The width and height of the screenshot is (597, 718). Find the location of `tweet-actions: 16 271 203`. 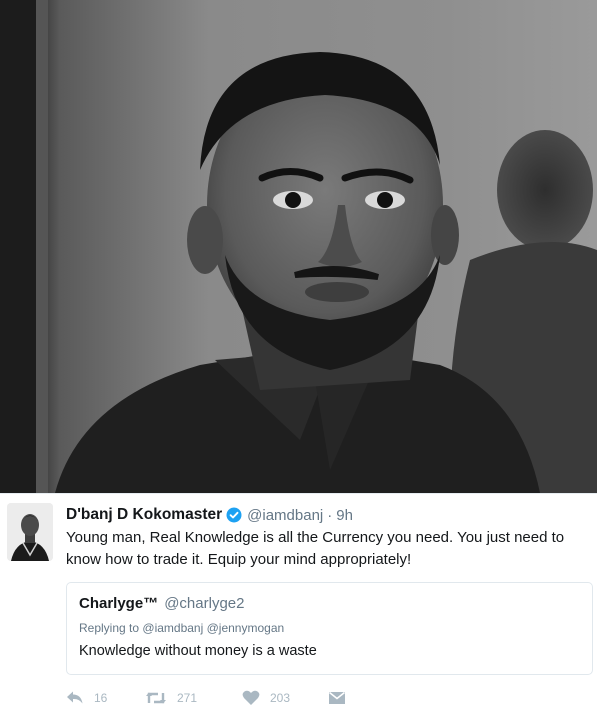

tweet-actions: 16 271 203 is located at coordinates (216, 698).